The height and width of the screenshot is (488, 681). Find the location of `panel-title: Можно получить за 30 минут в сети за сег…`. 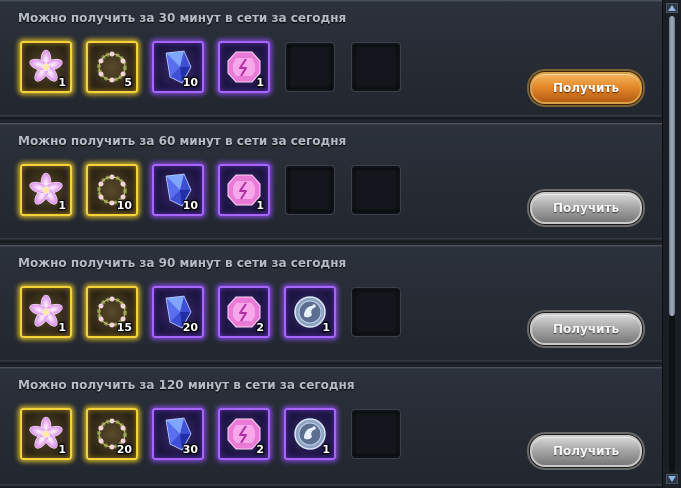

panel-title: Можно получить за 30 минут в сети за сег… is located at coordinates (182, 18).